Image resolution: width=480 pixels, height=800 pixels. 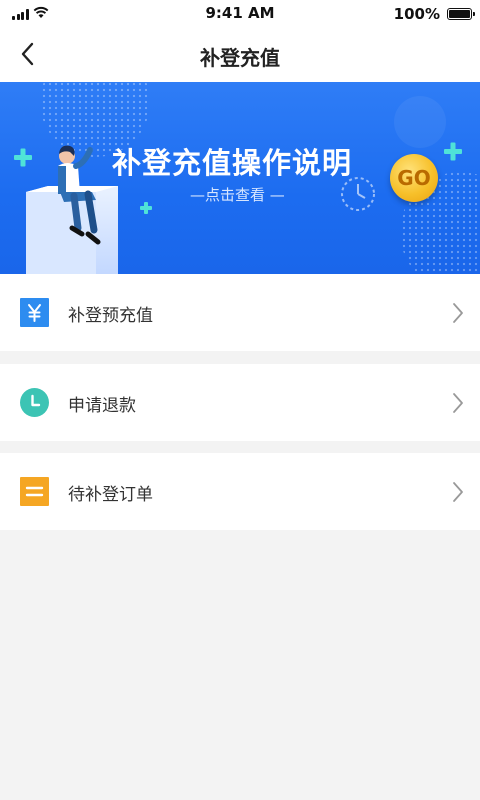 I want to click on menu-item-refund: 申请退款, so click(x=240, y=402).